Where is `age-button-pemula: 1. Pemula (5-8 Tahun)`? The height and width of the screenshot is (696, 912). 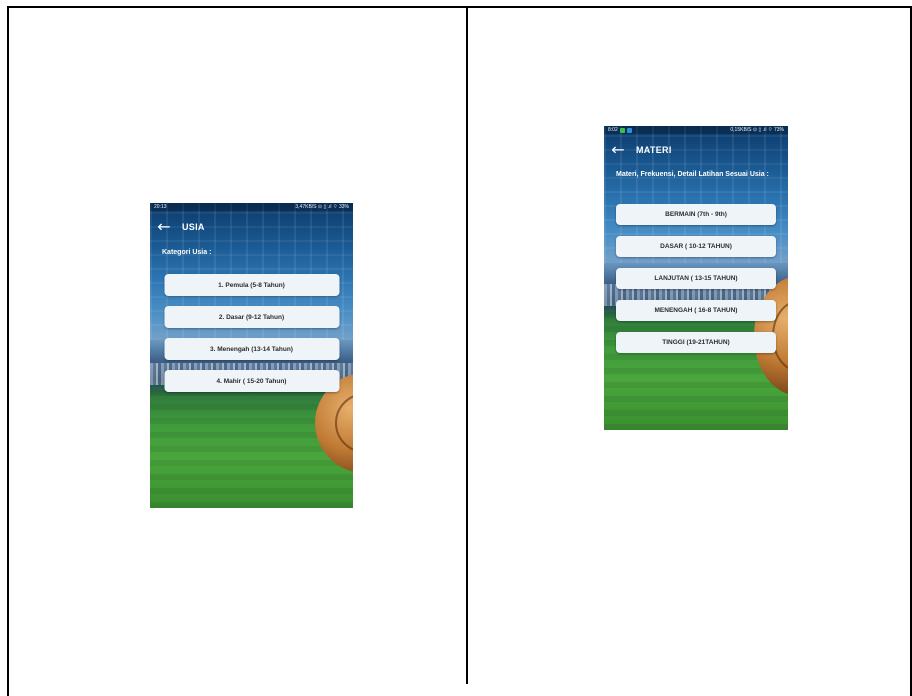 age-button-pemula: 1. Pemula (5-8 Tahun) is located at coordinates (251, 285).